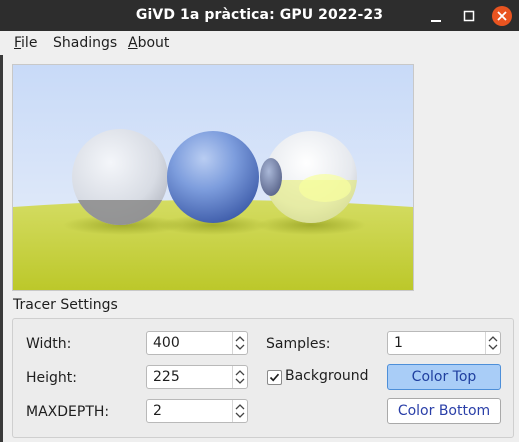  What do you see at coordinates (153, 43) in the screenshot?
I see `menu-about-label: bout` at bounding box center [153, 43].